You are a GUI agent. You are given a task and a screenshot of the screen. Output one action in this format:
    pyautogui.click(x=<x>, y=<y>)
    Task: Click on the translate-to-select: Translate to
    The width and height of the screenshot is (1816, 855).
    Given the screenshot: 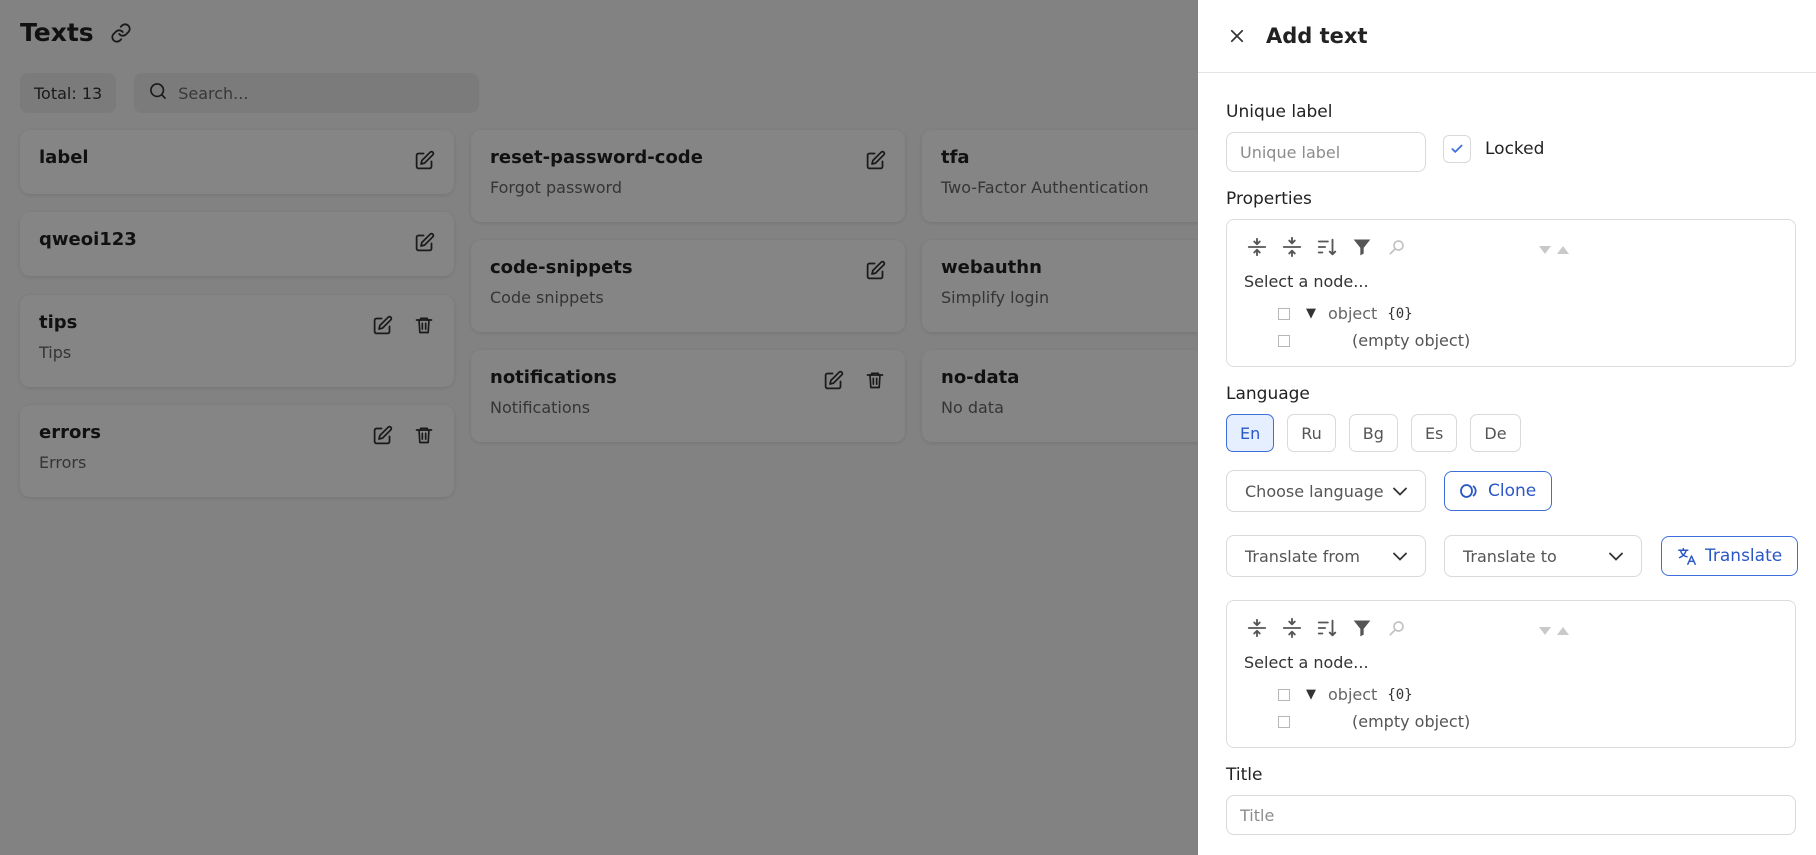 What is the action you would take?
    pyautogui.click(x=1543, y=556)
    